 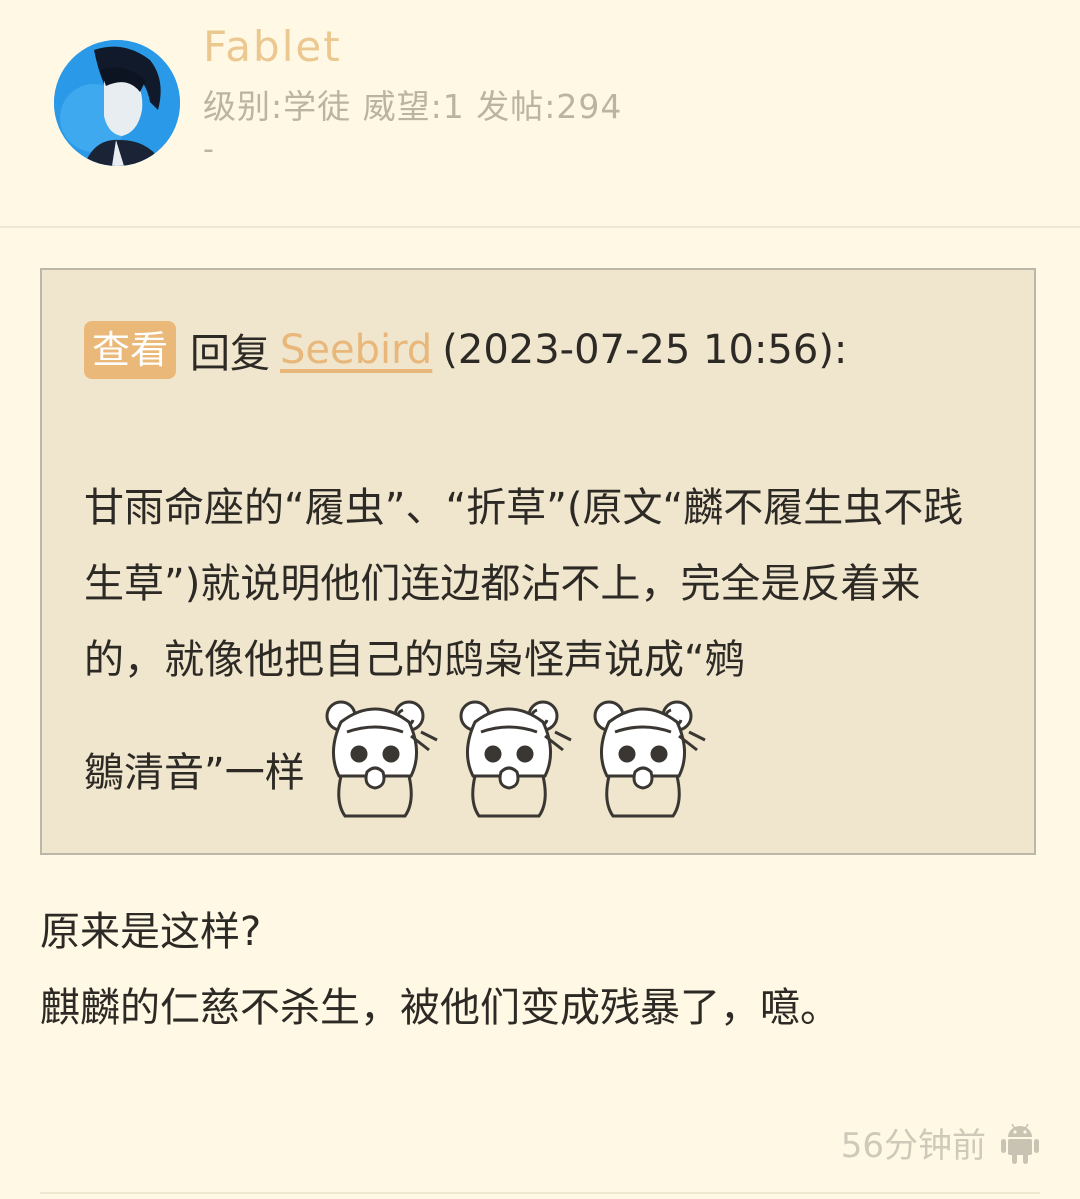 I want to click on post-time: 56分钟前, so click(x=913, y=1146).